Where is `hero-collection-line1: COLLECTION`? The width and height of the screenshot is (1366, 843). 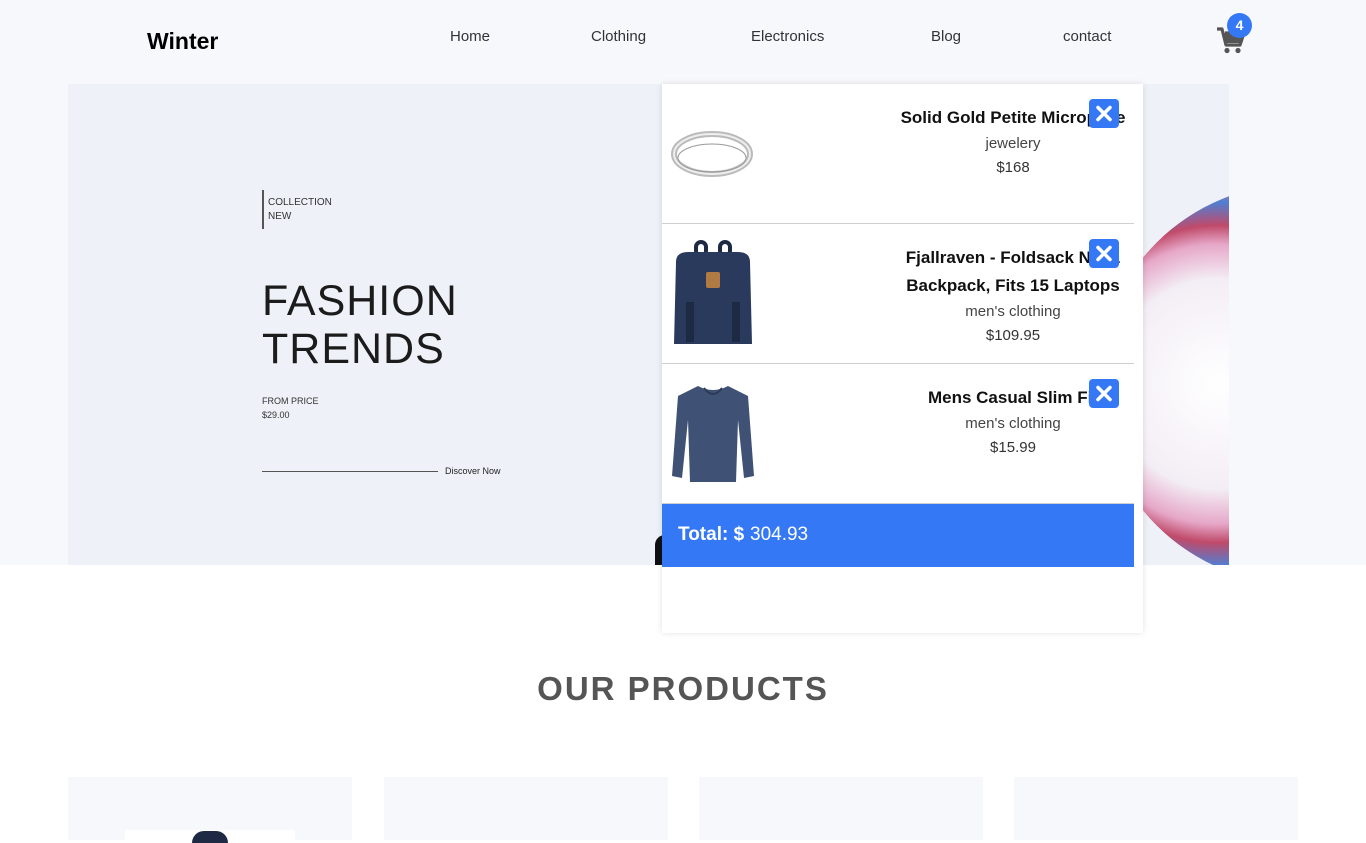
hero-collection-line1: COLLECTION is located at coordinates (300, 202).